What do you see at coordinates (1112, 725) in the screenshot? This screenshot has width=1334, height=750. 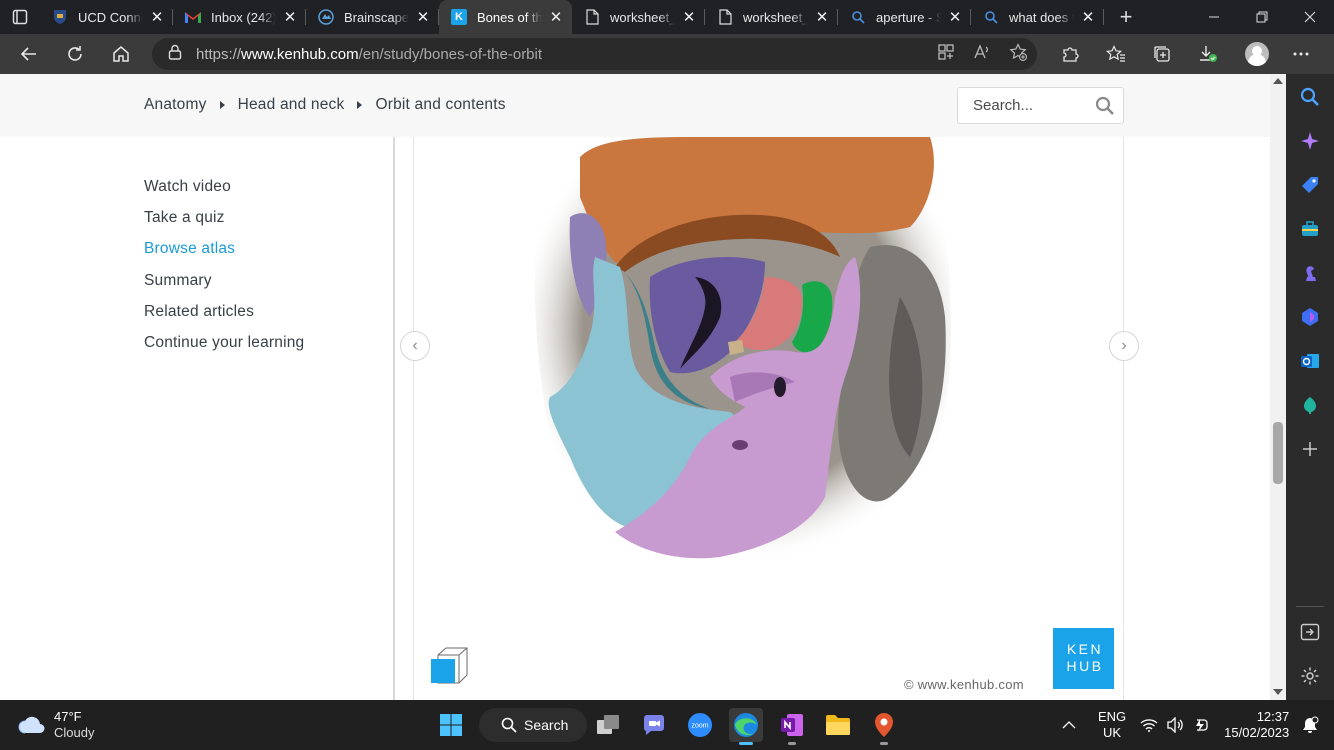 I see `input-language: ENG UK` at bounding box center [1112, 725].